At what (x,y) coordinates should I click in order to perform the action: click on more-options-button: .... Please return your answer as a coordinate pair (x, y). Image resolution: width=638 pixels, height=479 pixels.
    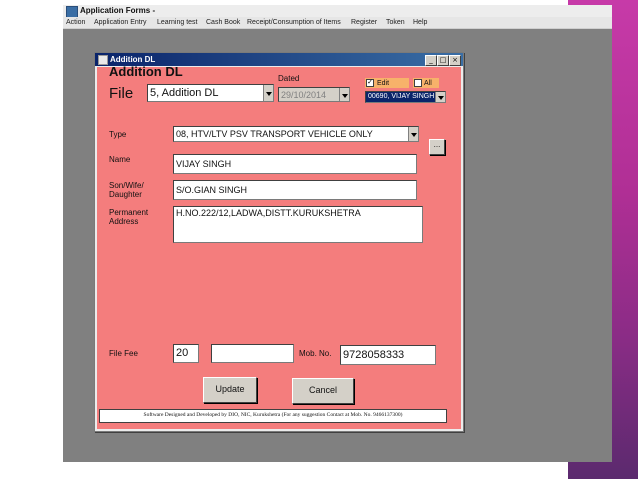
    Looking at the image, I should click on (437, 147).